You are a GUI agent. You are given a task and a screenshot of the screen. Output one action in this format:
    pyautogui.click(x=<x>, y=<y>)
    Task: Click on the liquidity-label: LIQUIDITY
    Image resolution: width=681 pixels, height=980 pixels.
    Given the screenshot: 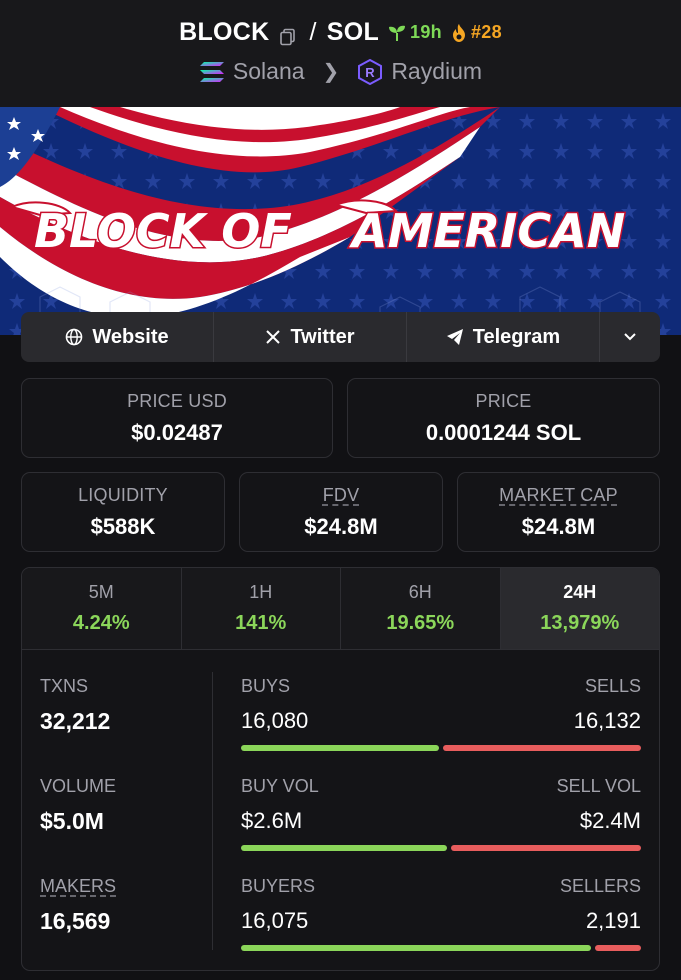 What is the action you would take?
    pyautogui.click(x=123, y=495)
    